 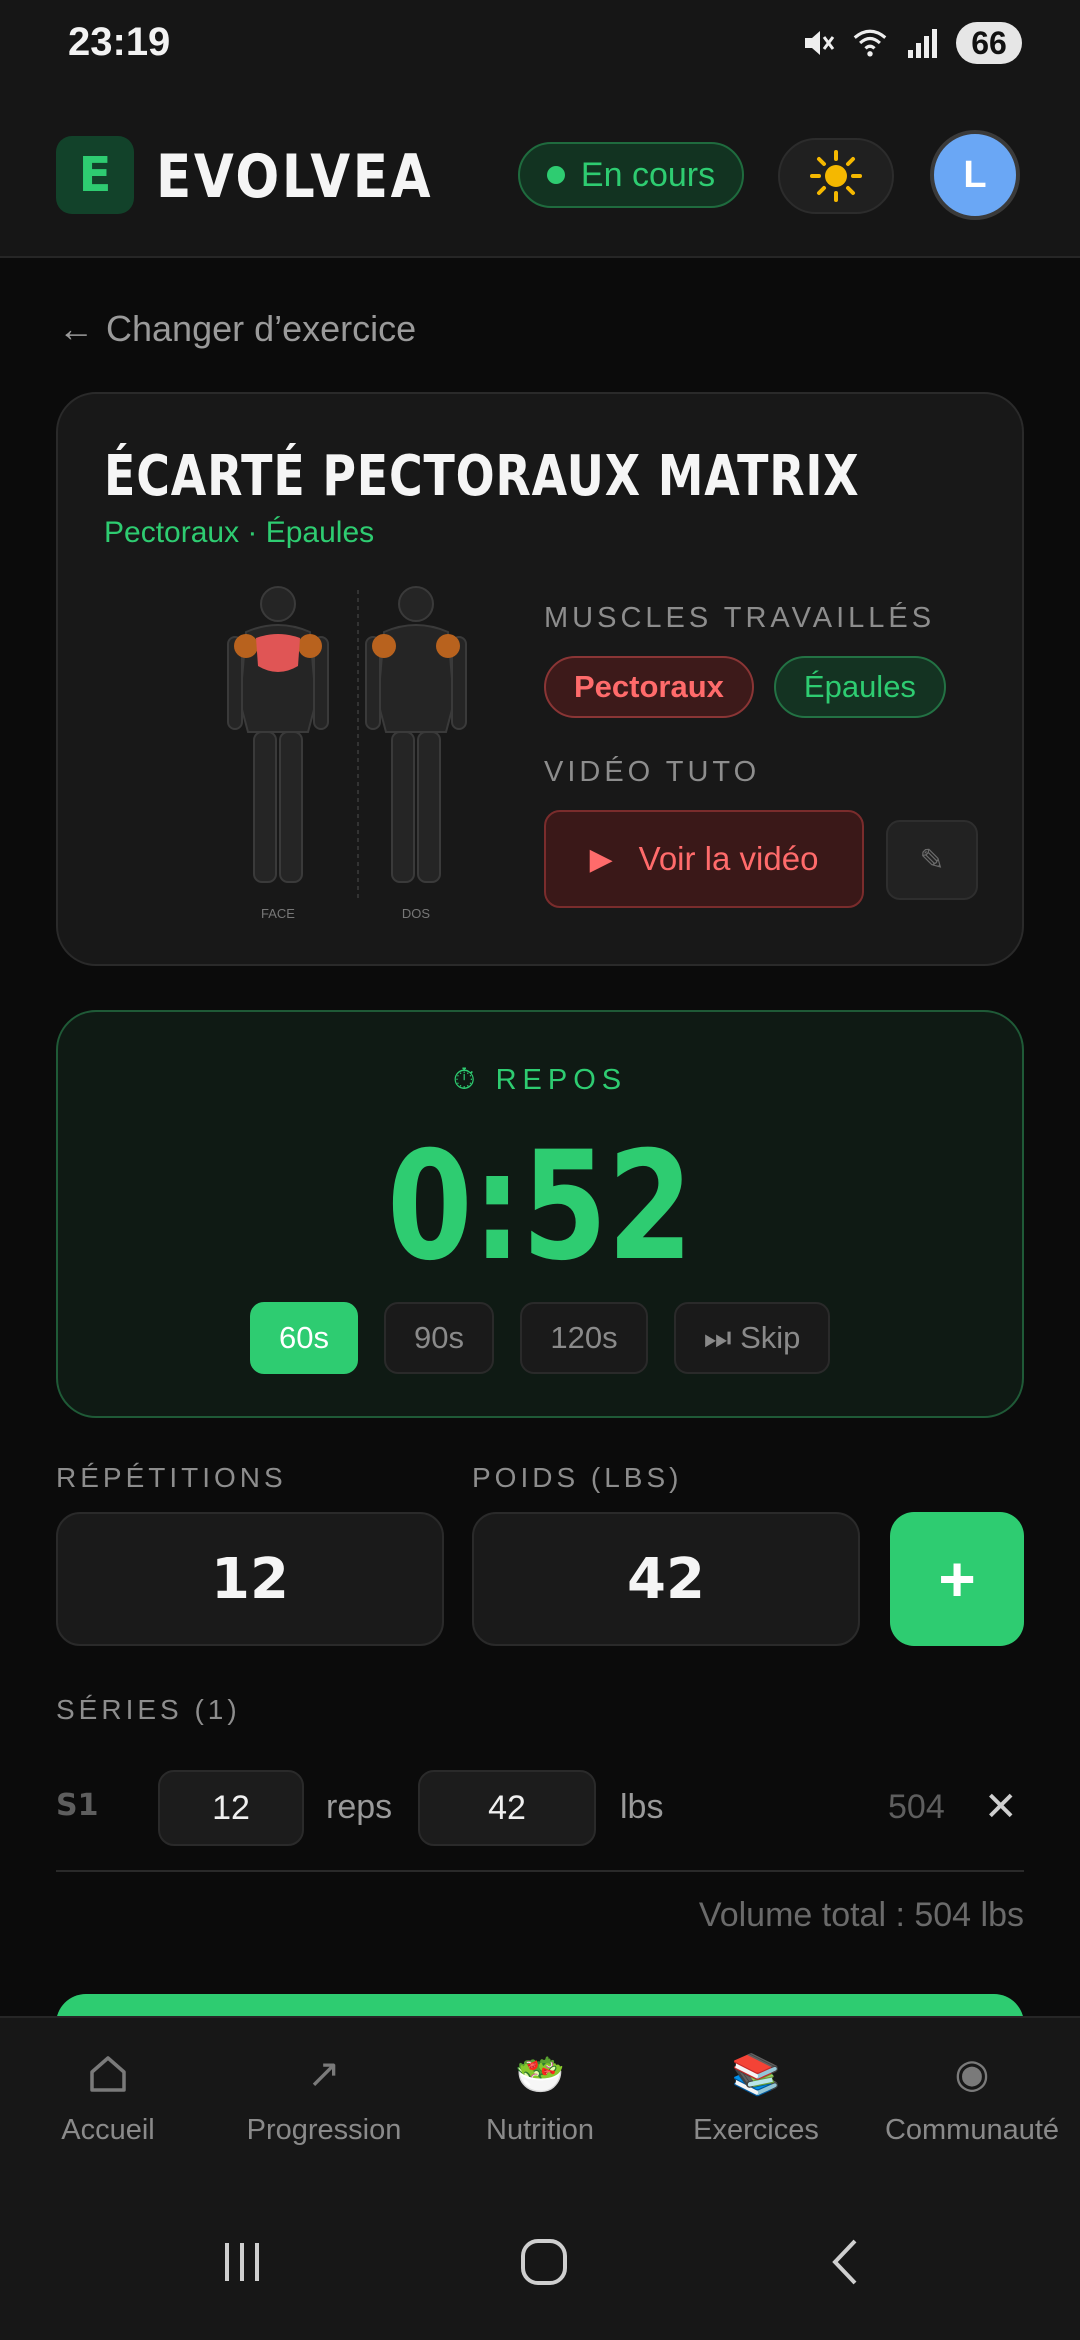 What do you see at coordinates (859, 687) in the screenshot?
I see `muscle-chip-epaules: Épaules` at bounding box center [859, 687].